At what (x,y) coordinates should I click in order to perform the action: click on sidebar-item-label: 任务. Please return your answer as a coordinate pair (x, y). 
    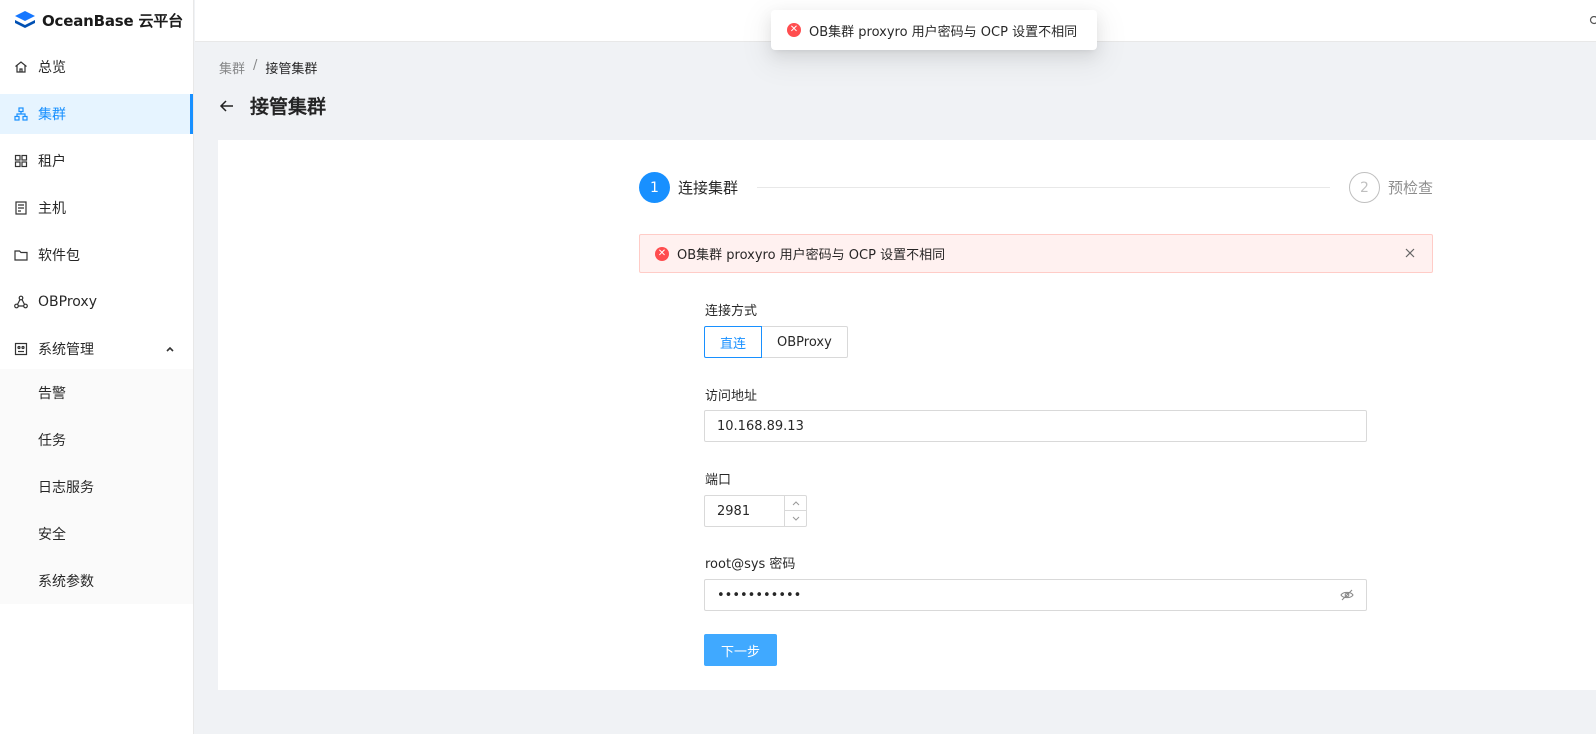
    Looking at the image, I should click on (52, 440).